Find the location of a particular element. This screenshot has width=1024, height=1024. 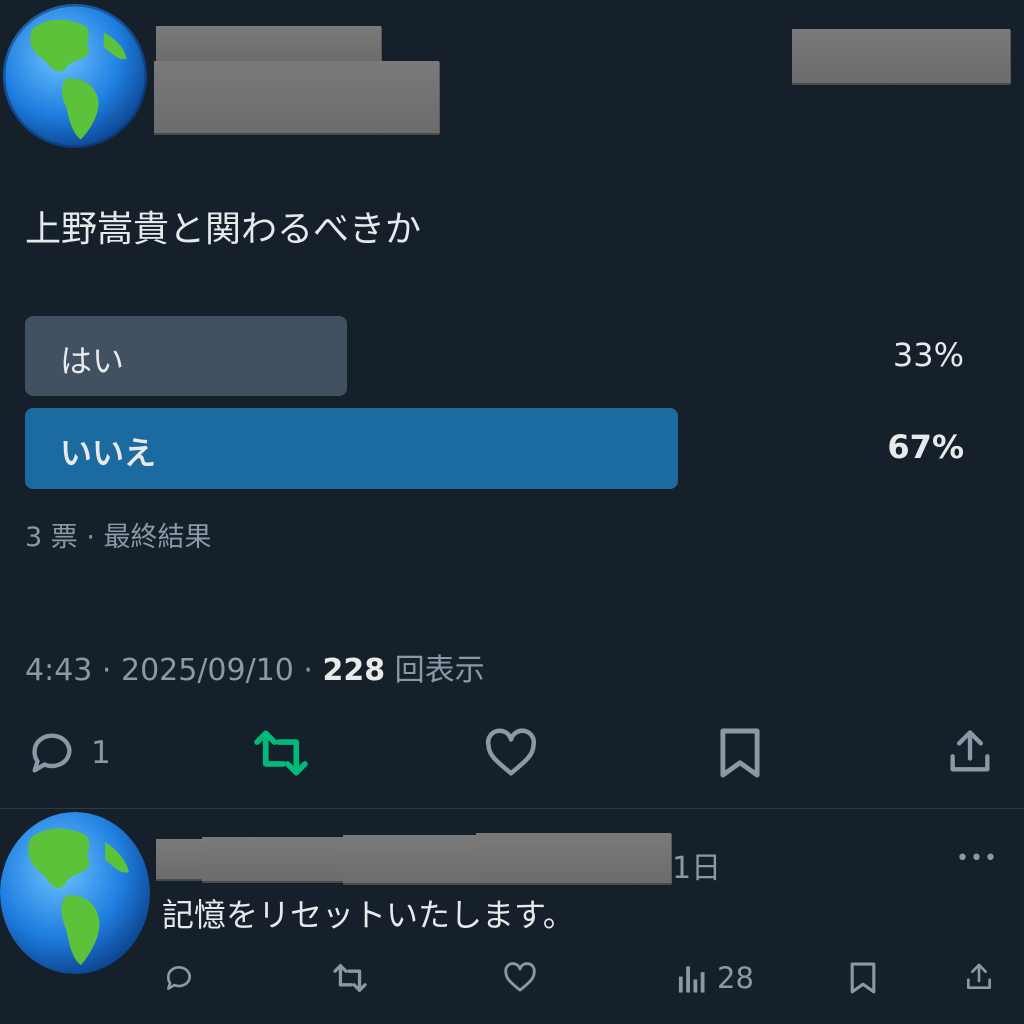

poll-option-label-1: いいえ is located at coordinates (108, 453).